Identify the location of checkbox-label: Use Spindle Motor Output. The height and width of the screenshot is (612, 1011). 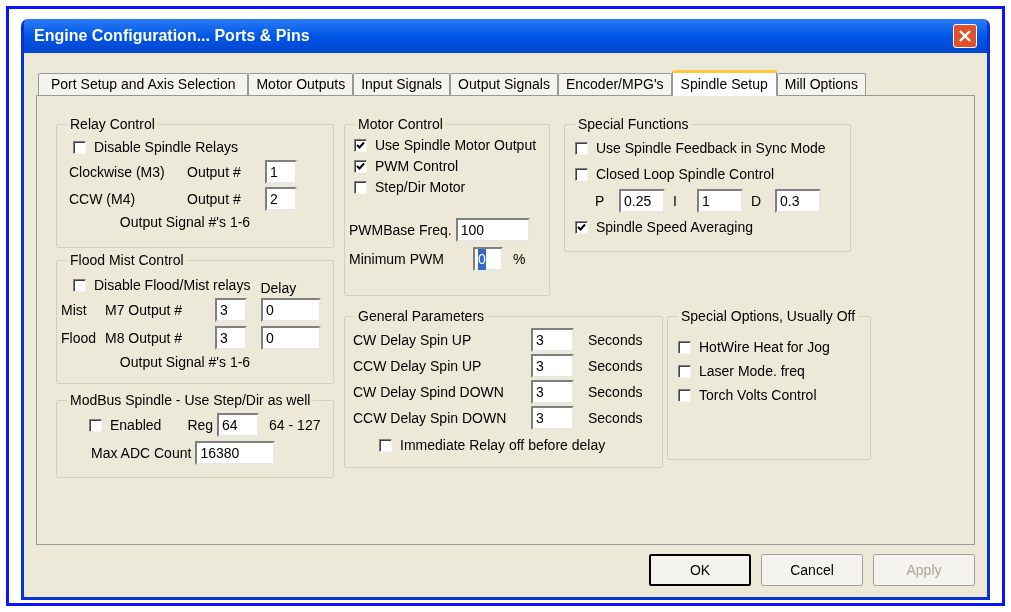
(456, 145).